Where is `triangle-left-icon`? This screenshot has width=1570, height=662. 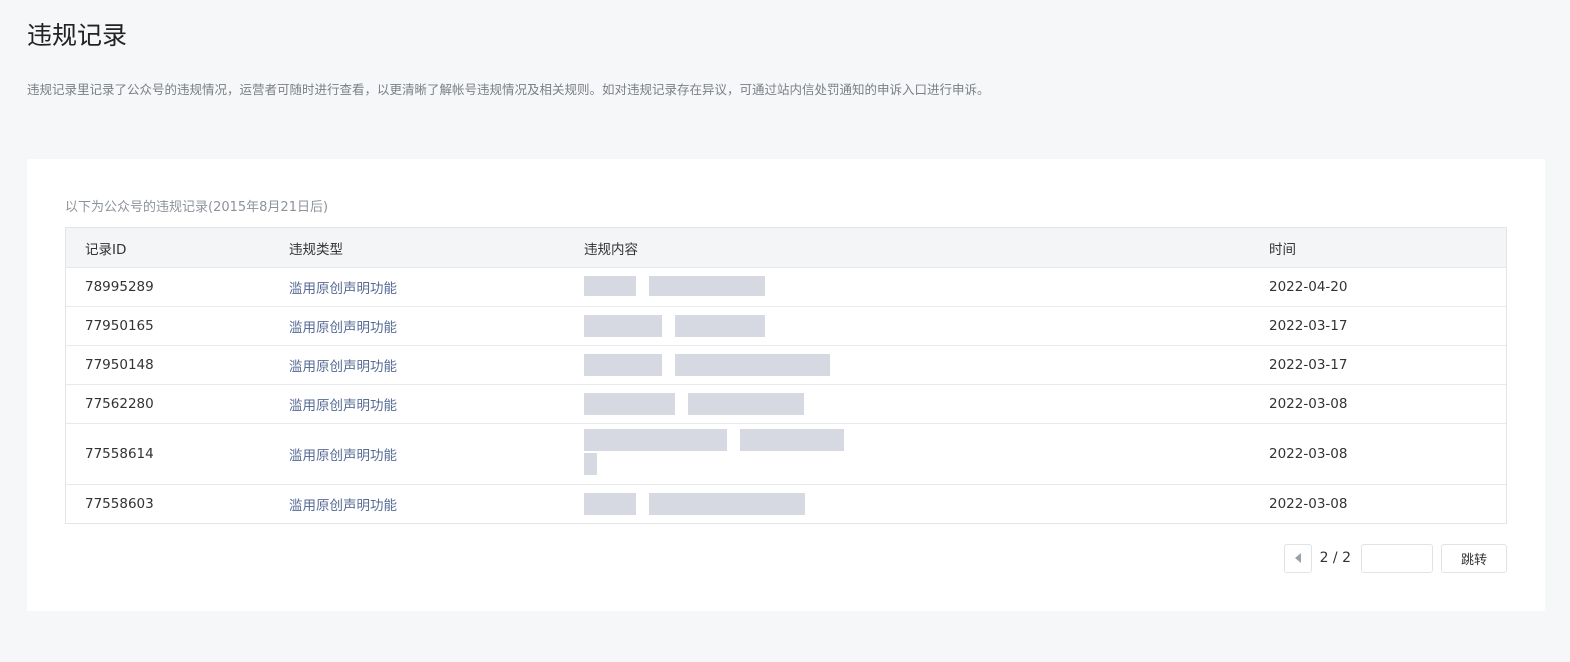
triangle-left-icon is located at coordinates (1297, 558).